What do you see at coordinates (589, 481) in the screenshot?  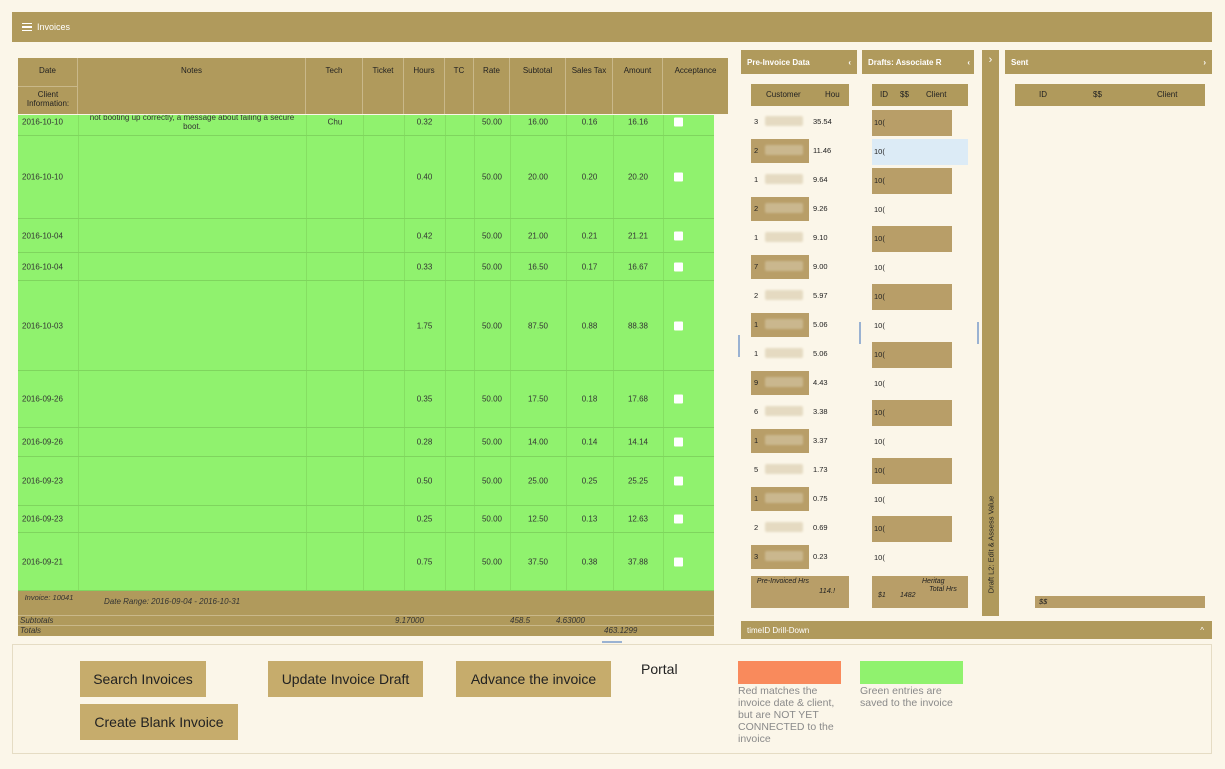 I see `cell-tax: 0.25` at bounding box center [589, 481].